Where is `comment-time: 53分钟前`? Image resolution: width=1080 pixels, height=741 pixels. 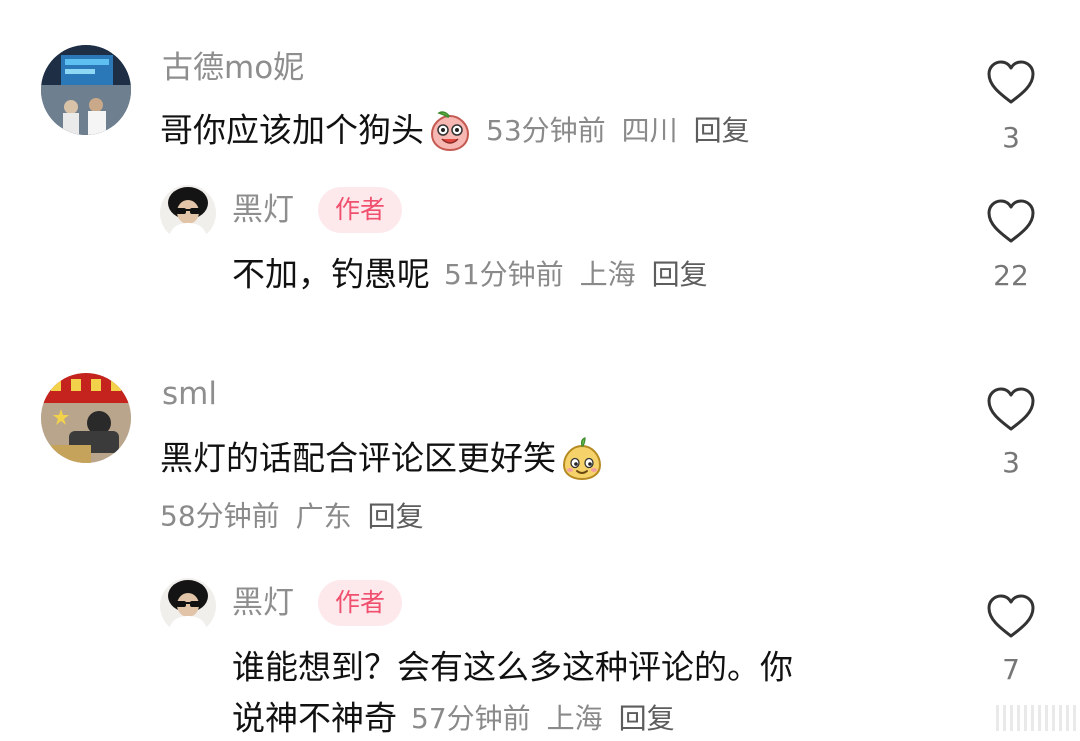 comment-time: 53分钟前 is located at coordinates (546, 130).